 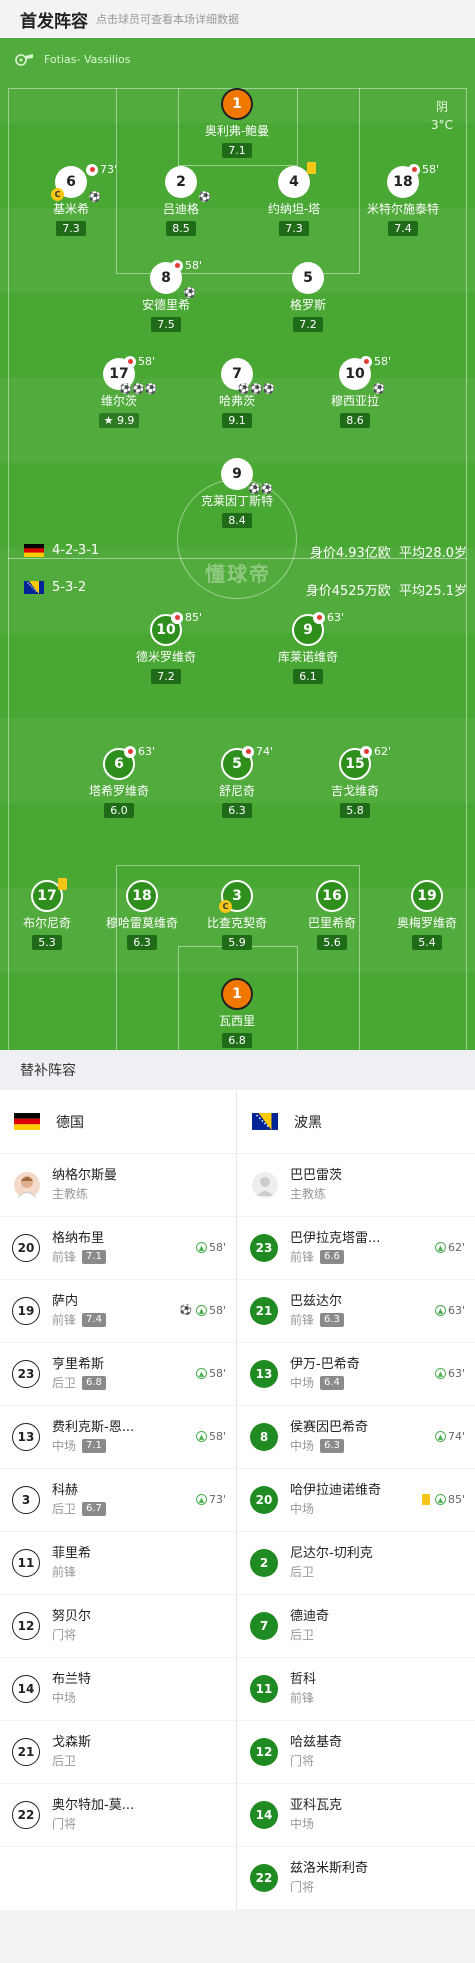 I want to click on player-home-2: 2 ⚽ 吕迪格 8.5, so click(x=181, y=201).